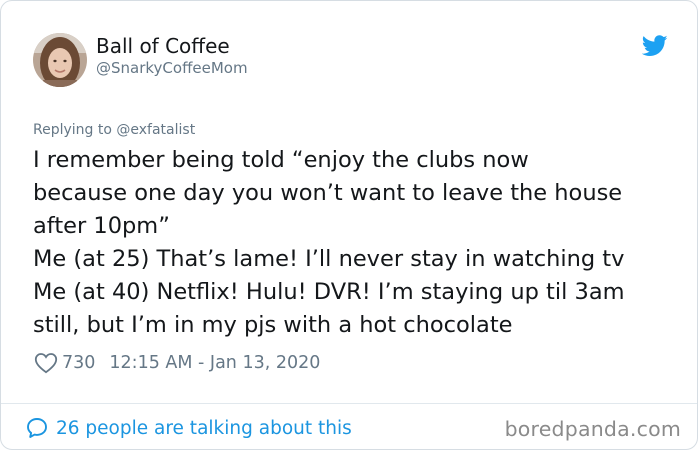 The width and height of the screenshot is (700, 452). Describe the element at coordinates (655, 46) in the screenshot. I see `twitter-bird-icon` at that location.